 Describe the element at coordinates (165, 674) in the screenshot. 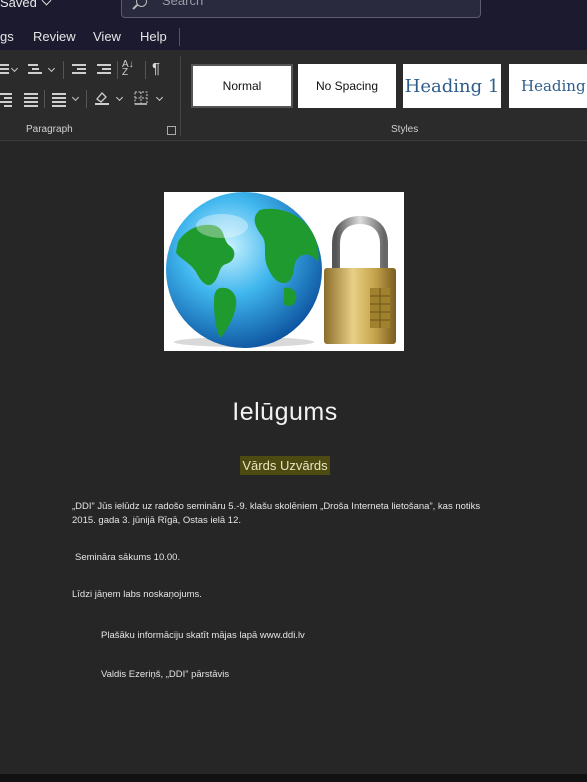

I see `signature-paragraph: Valdis Ezeriņš, „DDI” pārstāvis` at that location.